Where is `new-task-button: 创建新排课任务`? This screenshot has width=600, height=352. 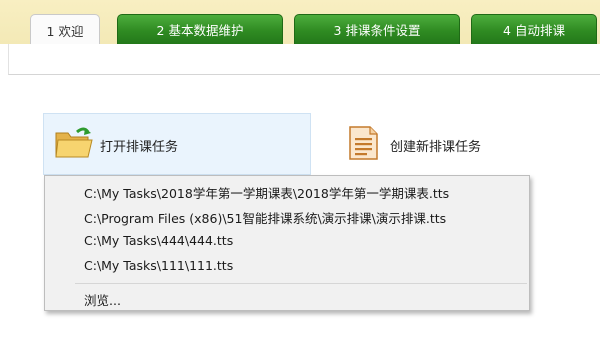 new-task-button: 创建新排课任务 is located at coordinates (426, 144).